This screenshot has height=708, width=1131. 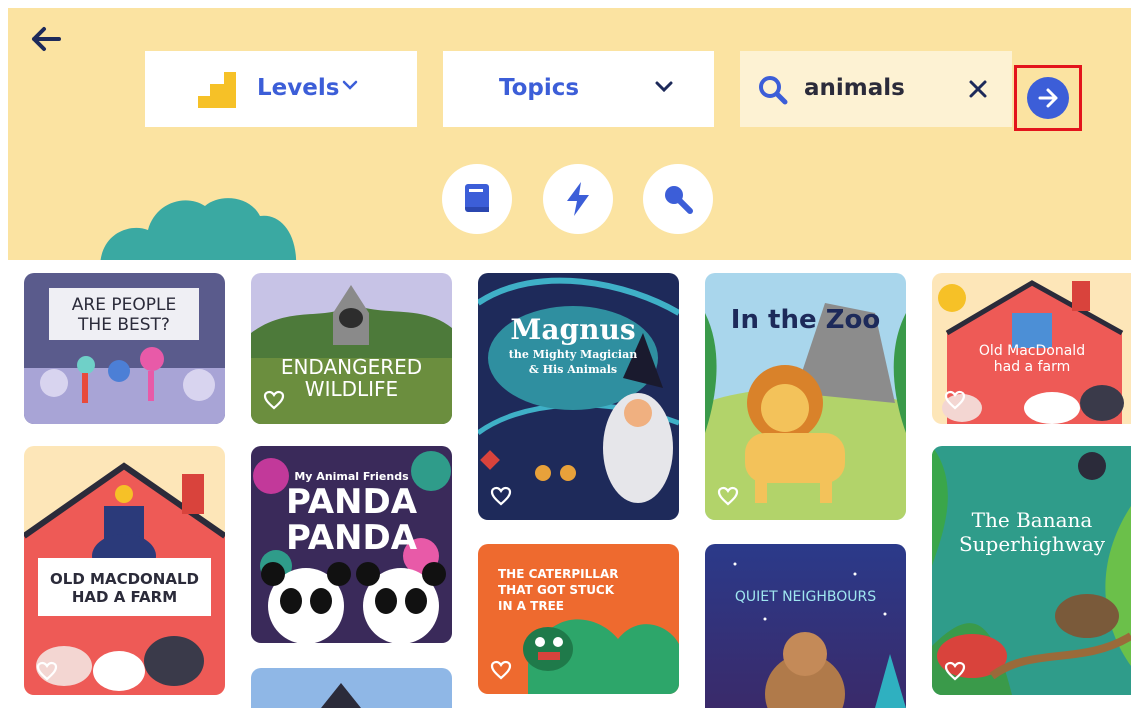 What do you see at coordinates (351, 348) in the screenshot?
I see `book-card-endangered-wildlife: ENDANGERED WILDLIFE` at bounding box center [351, 348].